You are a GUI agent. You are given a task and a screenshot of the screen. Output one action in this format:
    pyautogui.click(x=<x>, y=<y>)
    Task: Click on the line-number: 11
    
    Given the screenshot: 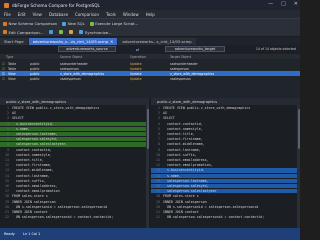 What is the action you would take?
    pyautogui.click(x=7, y=160)
    